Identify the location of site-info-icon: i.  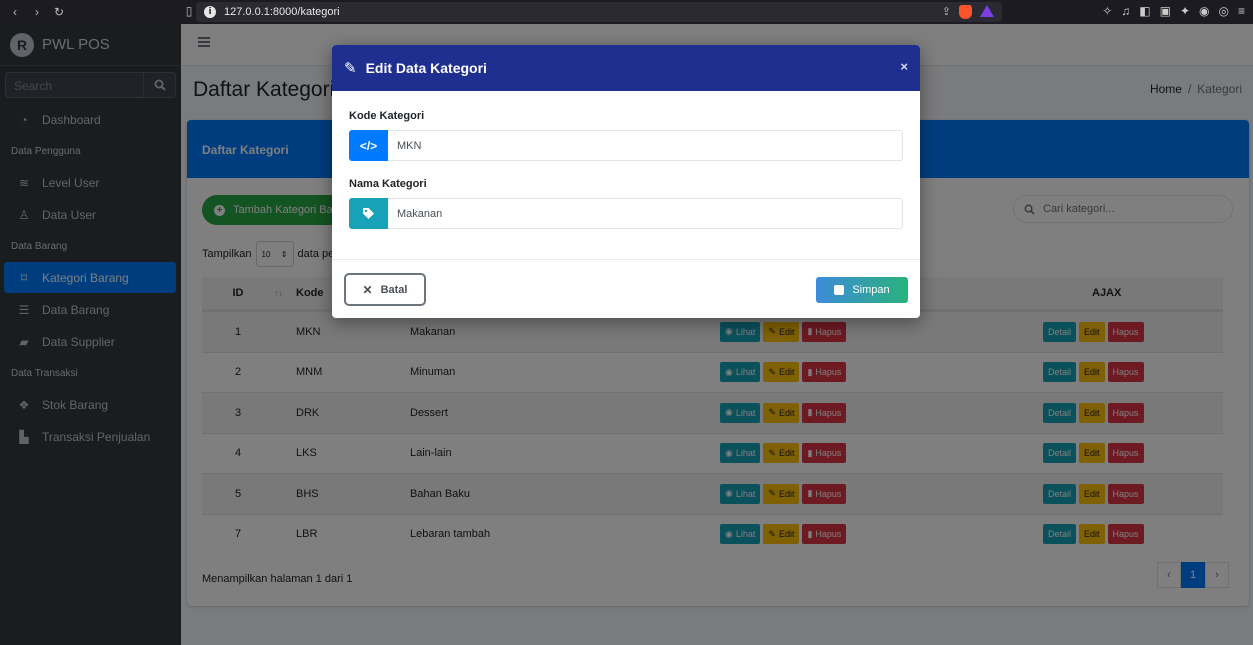
(210, 12).